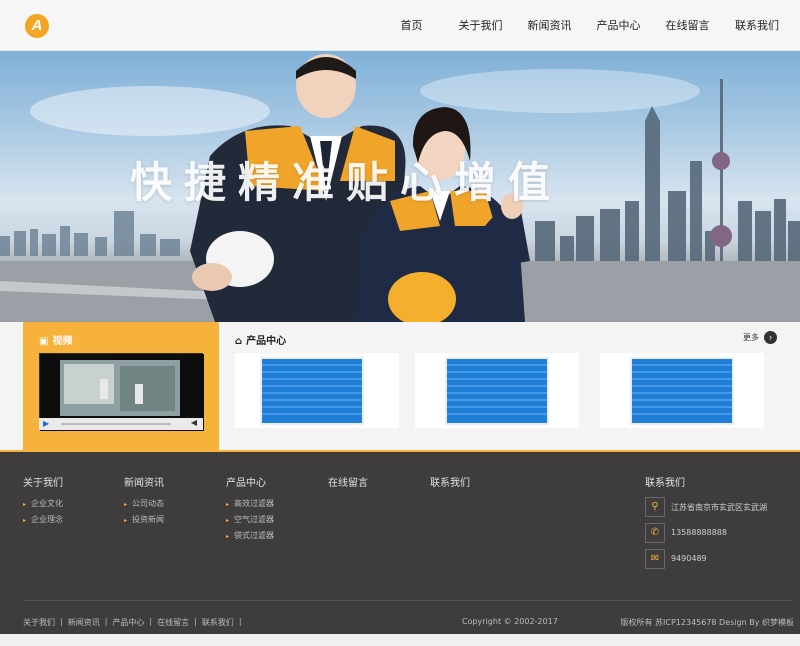 The image size is (800, 646). What do you see at coordinates (480, 25) in the screenshot?
I see `nav-about: 关于我们` at bounding box center [480, 25].